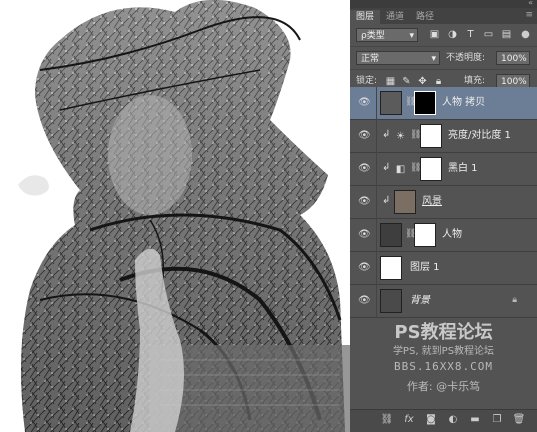  What do you see at coordinates (452, 34) in the screenshot?
I see `adjustment-filter-icon: ◑` at bounding box center [452, 34].